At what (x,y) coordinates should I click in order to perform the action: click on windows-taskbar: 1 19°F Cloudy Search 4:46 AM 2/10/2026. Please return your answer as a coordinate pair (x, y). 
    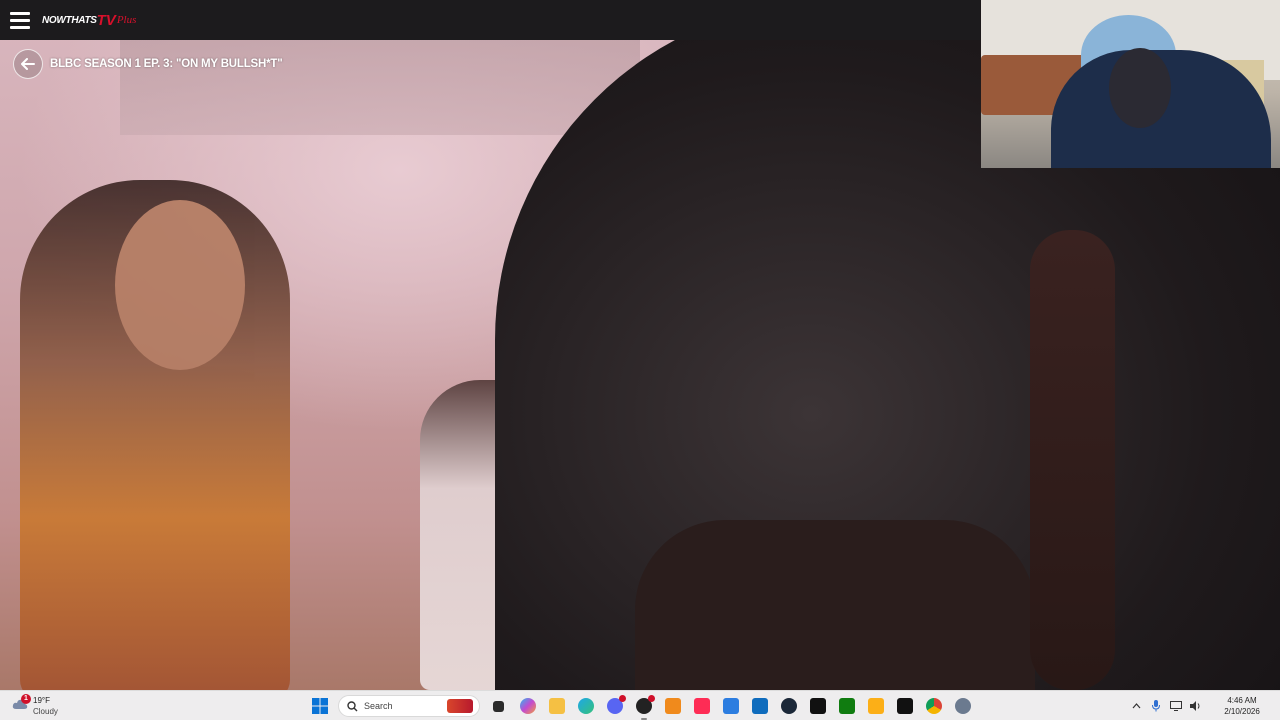
    Looking at the image, I should click on (640, 705).